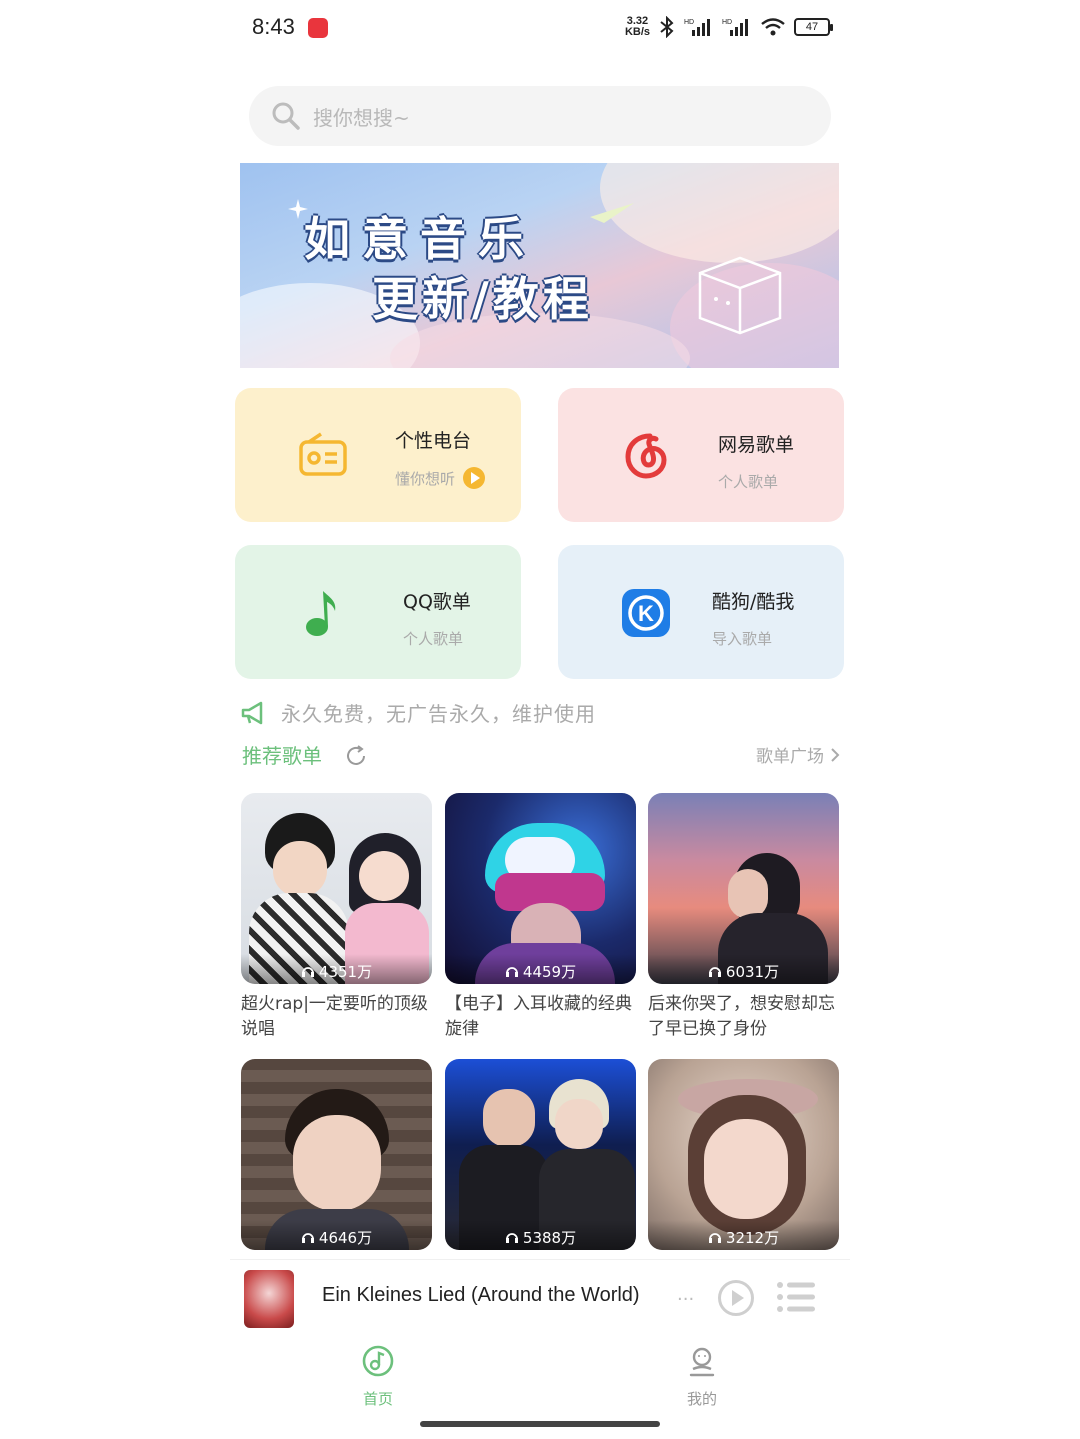  I want to click on playlist-cover: 4459万, so click(540, 888).